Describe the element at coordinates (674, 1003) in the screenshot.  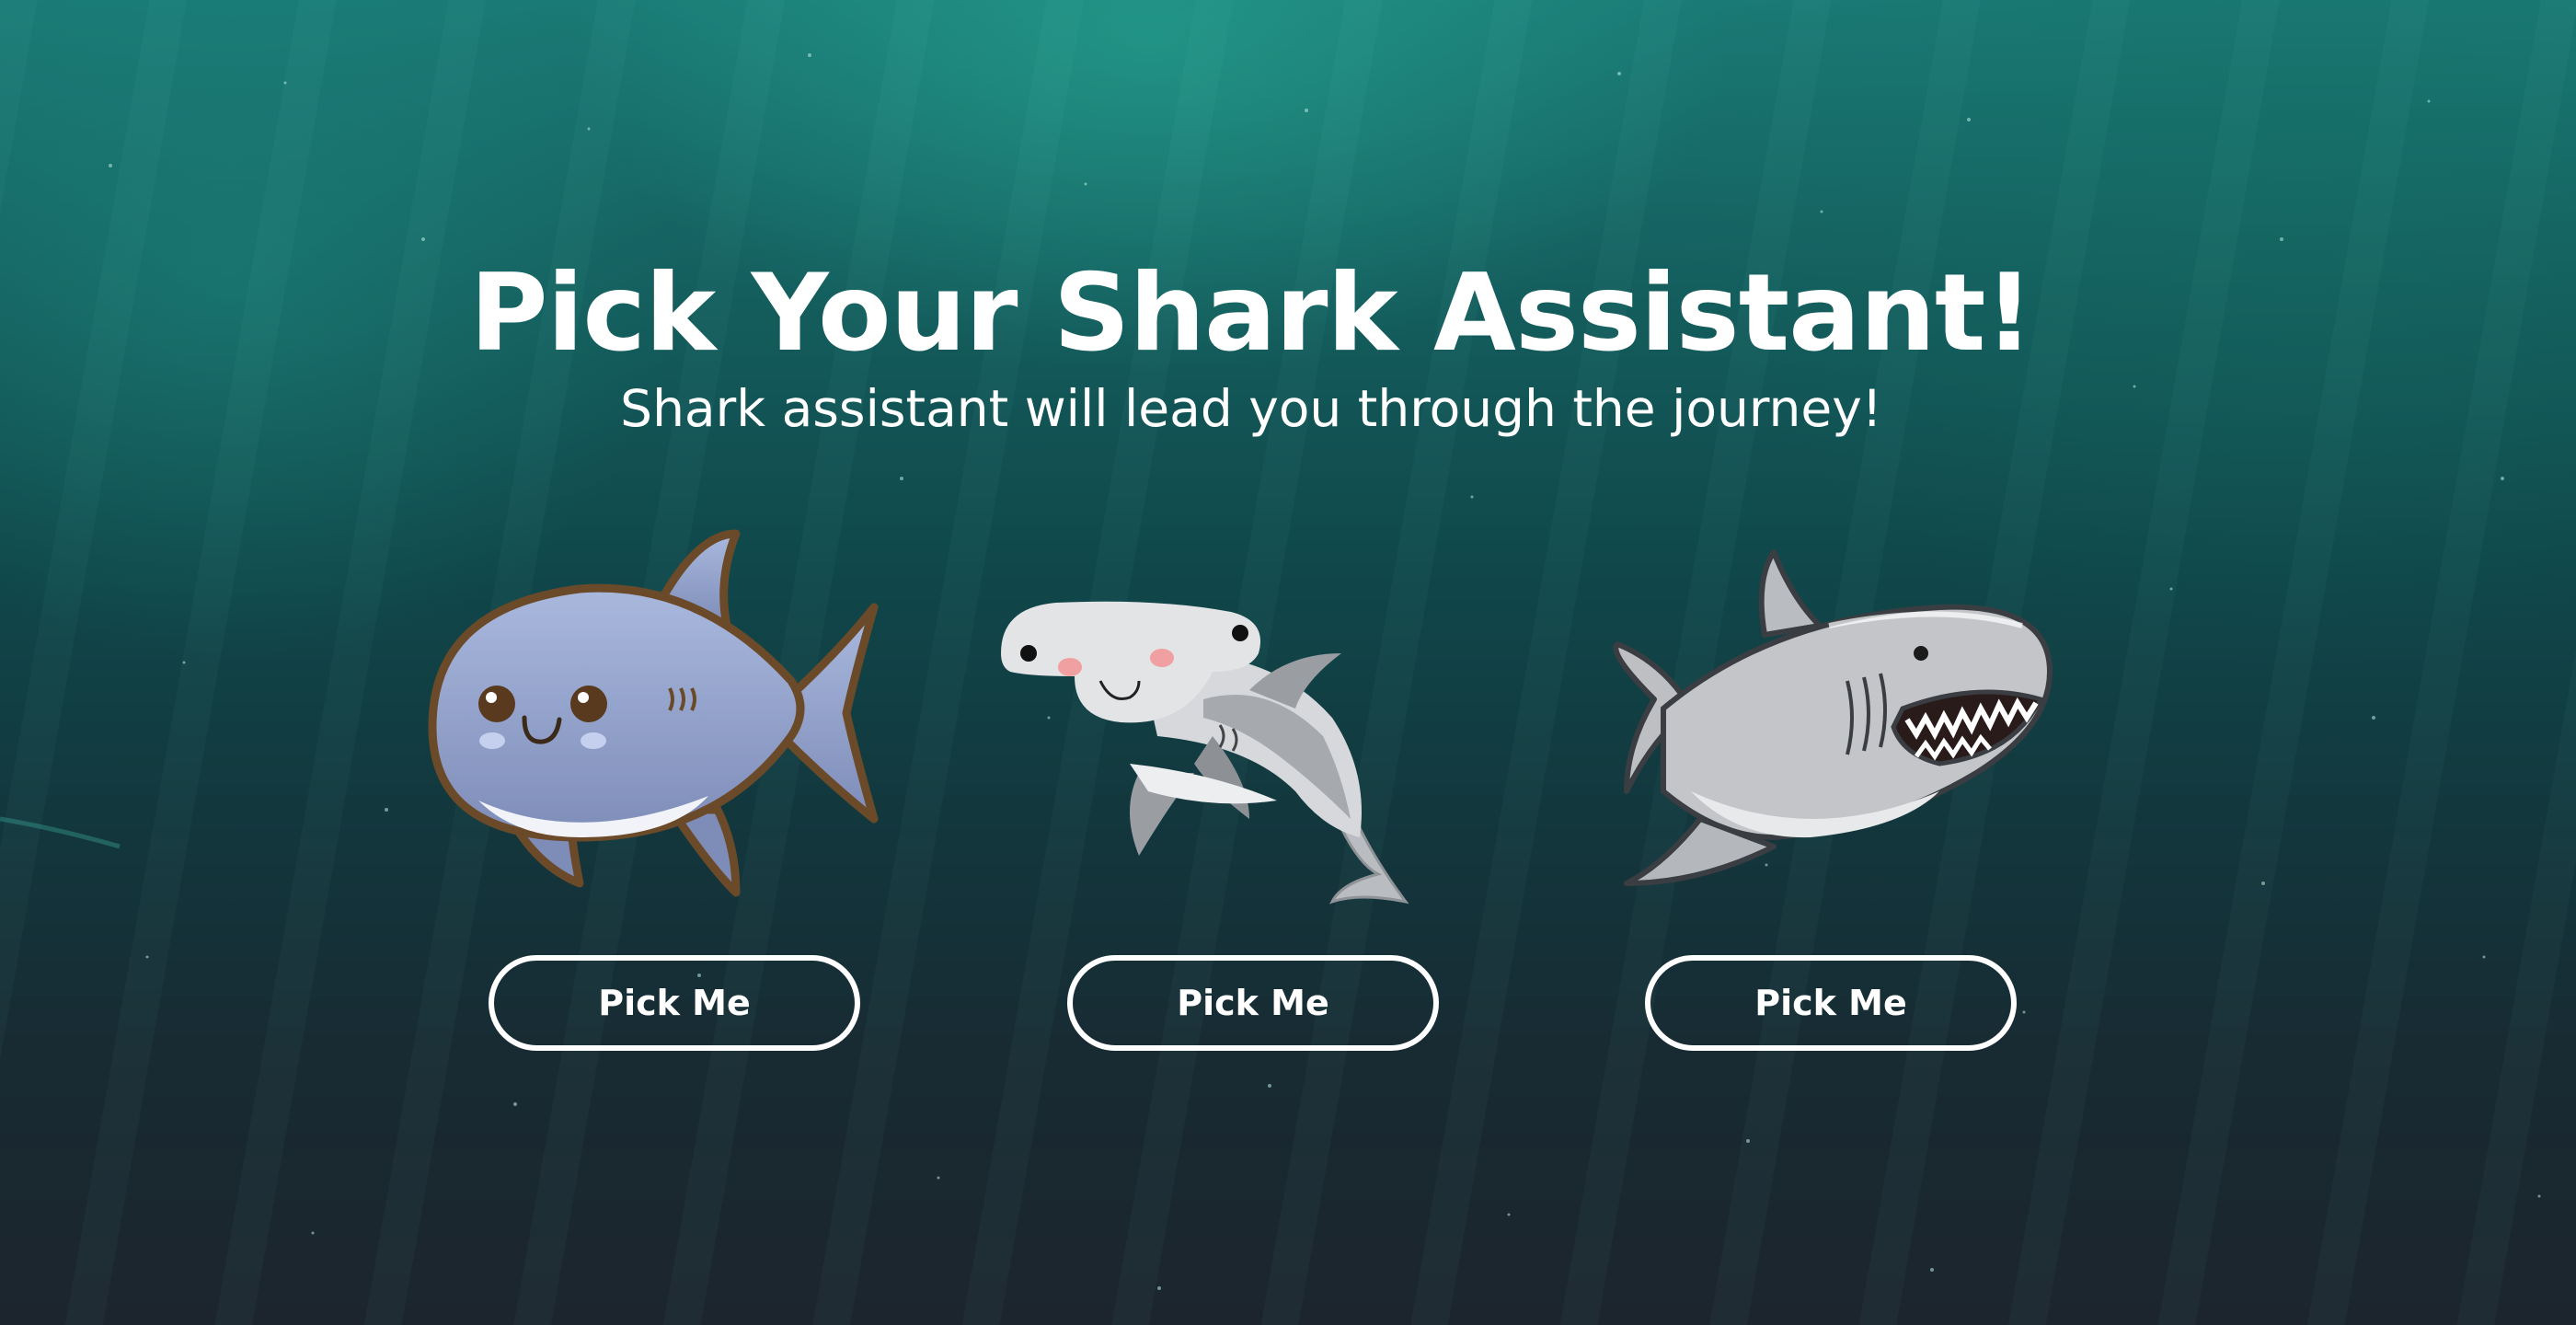
I see `pick-me-button-cute-shark: Pick Me` at that location.